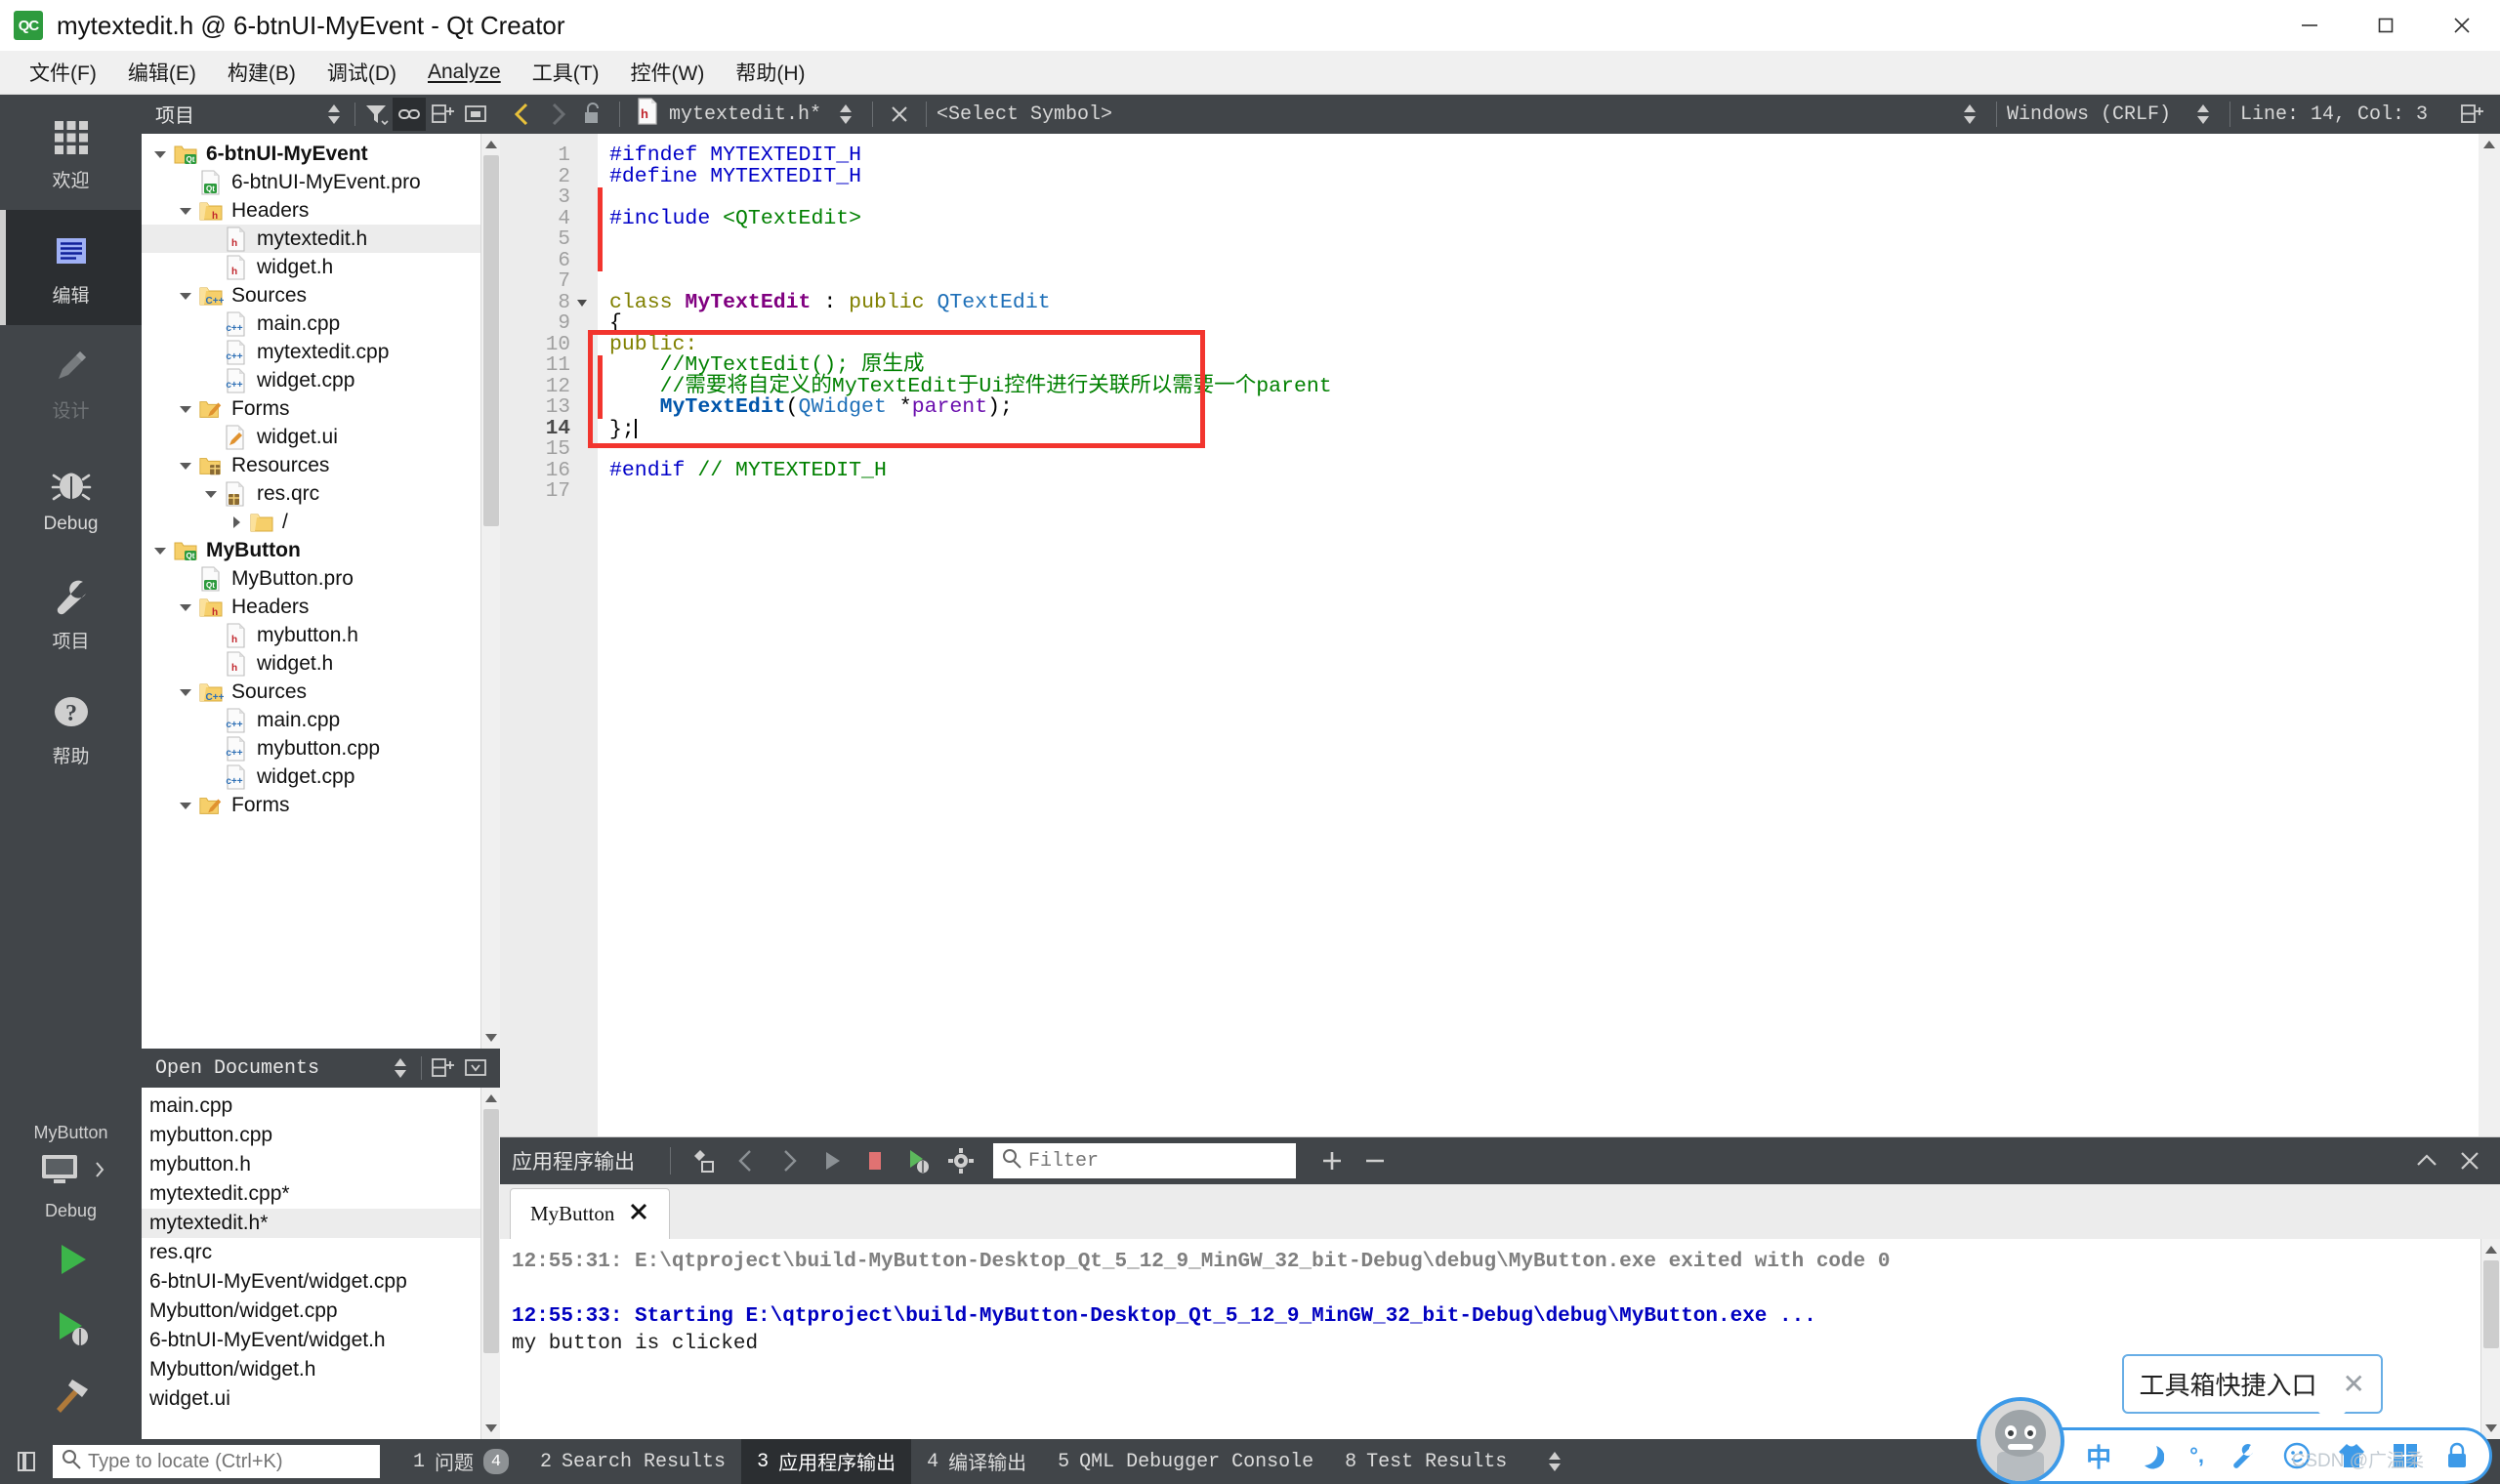 This screenshot has width=2500, height=1484. Describe the element at coordinates (321, 154) in the screenshot. I see `tree-item: Qt 6-btnUI-MyEvent` at that location.